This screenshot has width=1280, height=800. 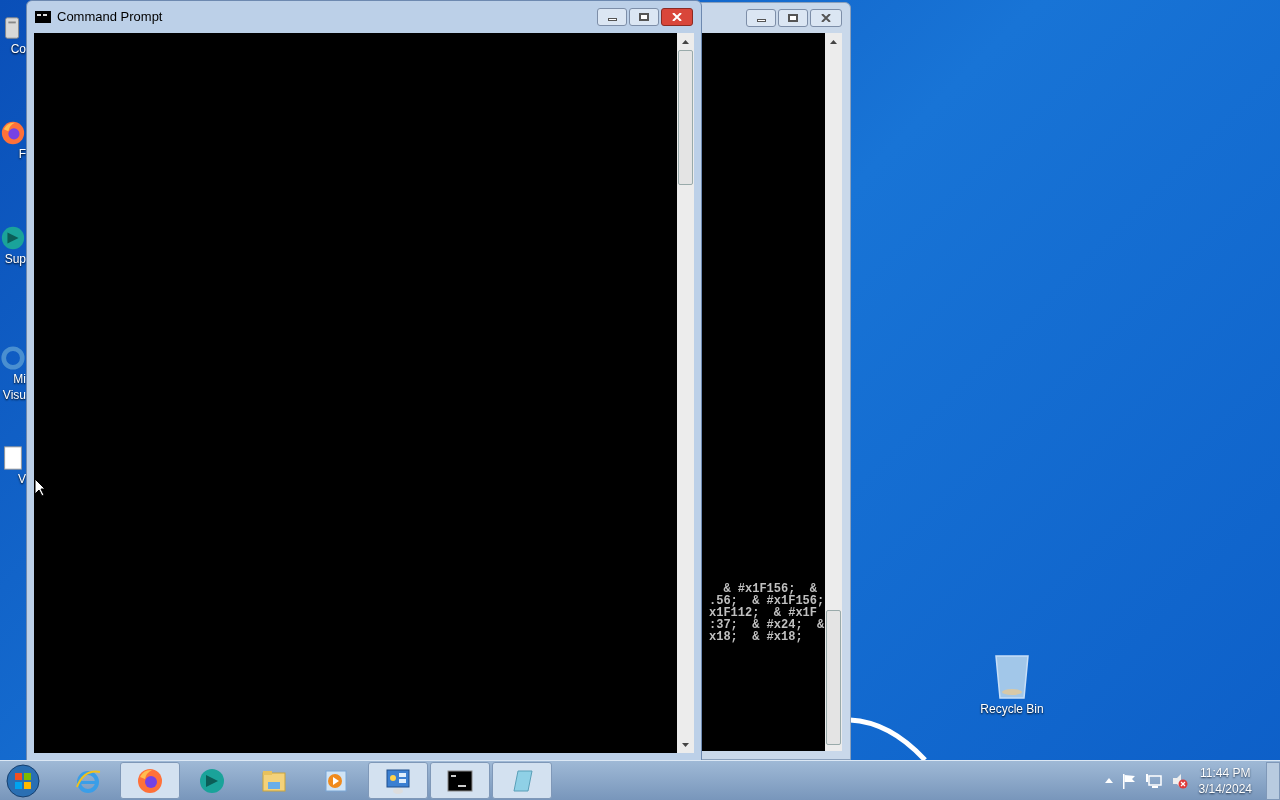 I want to click on down-arrow-icon, so click(x=685, y=744).